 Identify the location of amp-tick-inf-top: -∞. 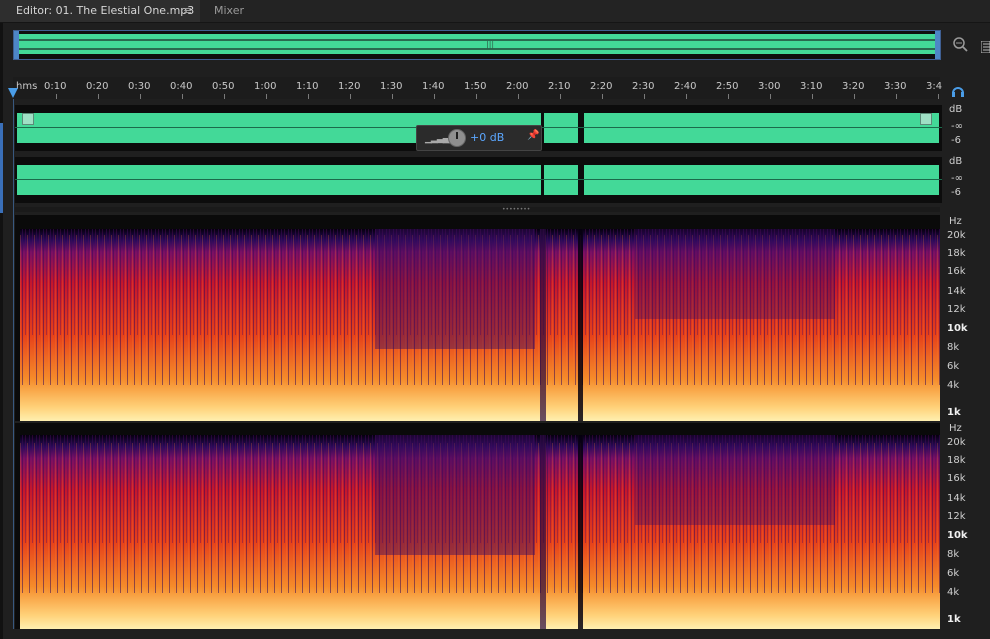
(957, 126).